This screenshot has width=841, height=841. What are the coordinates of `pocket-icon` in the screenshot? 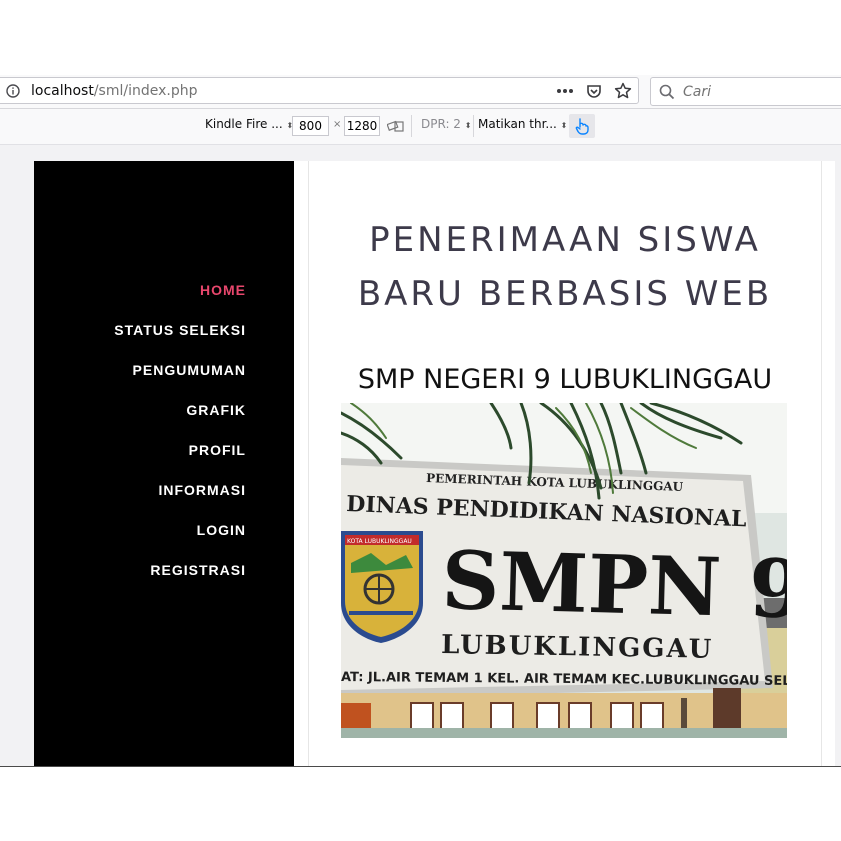 It's located at (594, 91).